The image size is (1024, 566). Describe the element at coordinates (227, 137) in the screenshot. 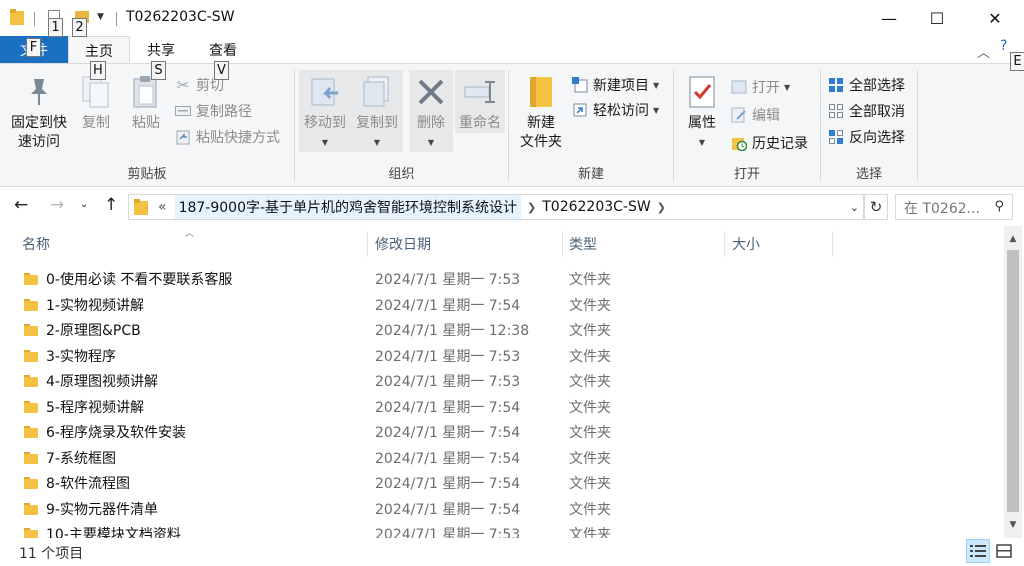

I see `paste-shortcut-button: 粘贴快捷方式` at that location.